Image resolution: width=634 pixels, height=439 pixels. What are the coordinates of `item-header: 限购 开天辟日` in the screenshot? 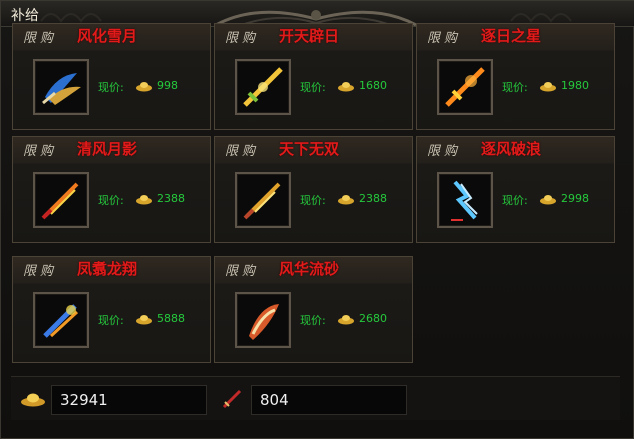 It's located at (313, 37).